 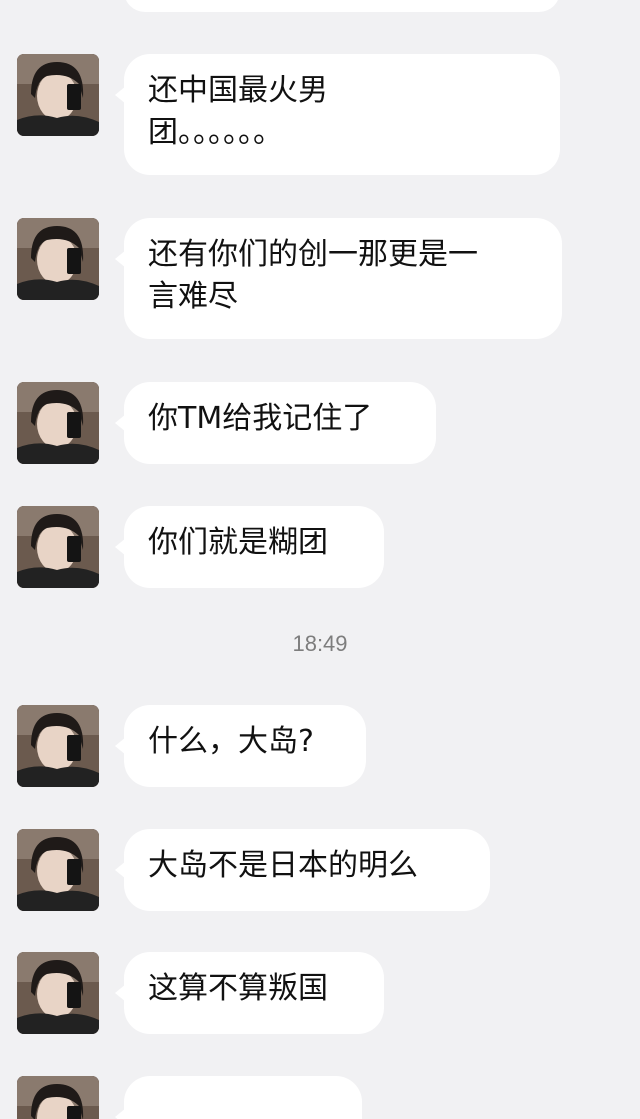 I want to click on message-bubble-partial, so click(x=342, y=6).